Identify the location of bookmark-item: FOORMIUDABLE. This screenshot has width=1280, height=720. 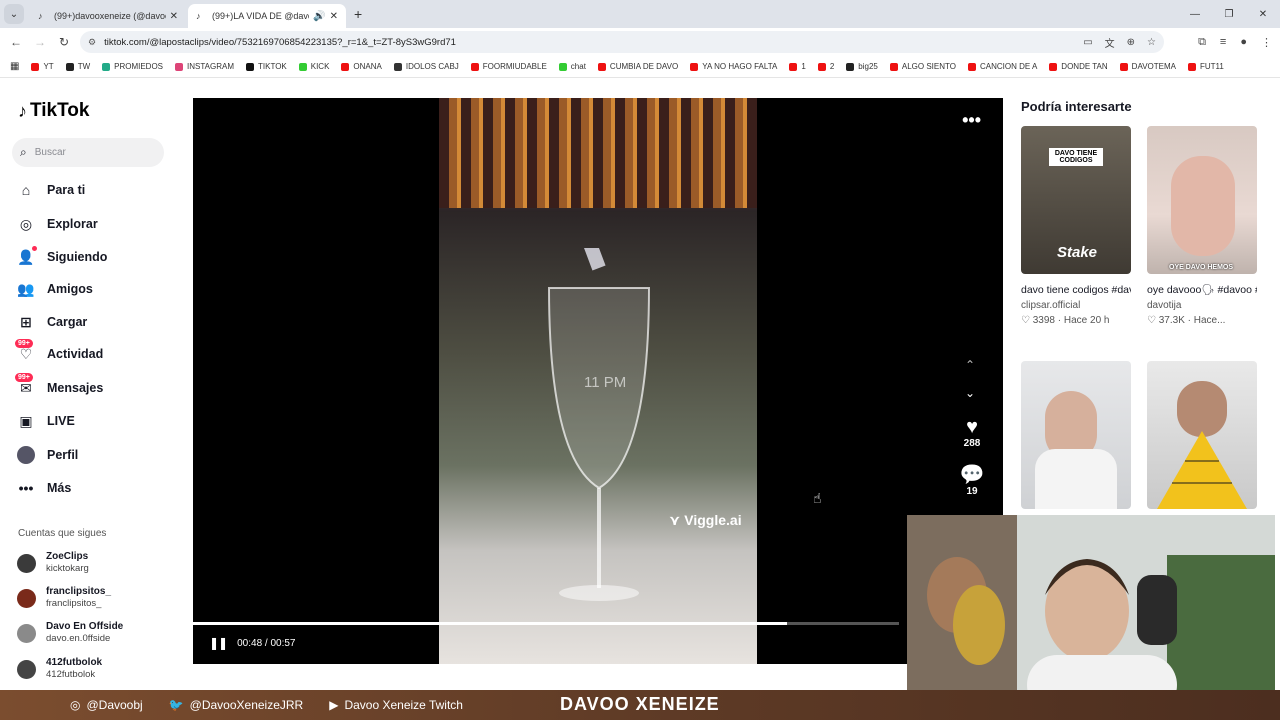
(508, 66).